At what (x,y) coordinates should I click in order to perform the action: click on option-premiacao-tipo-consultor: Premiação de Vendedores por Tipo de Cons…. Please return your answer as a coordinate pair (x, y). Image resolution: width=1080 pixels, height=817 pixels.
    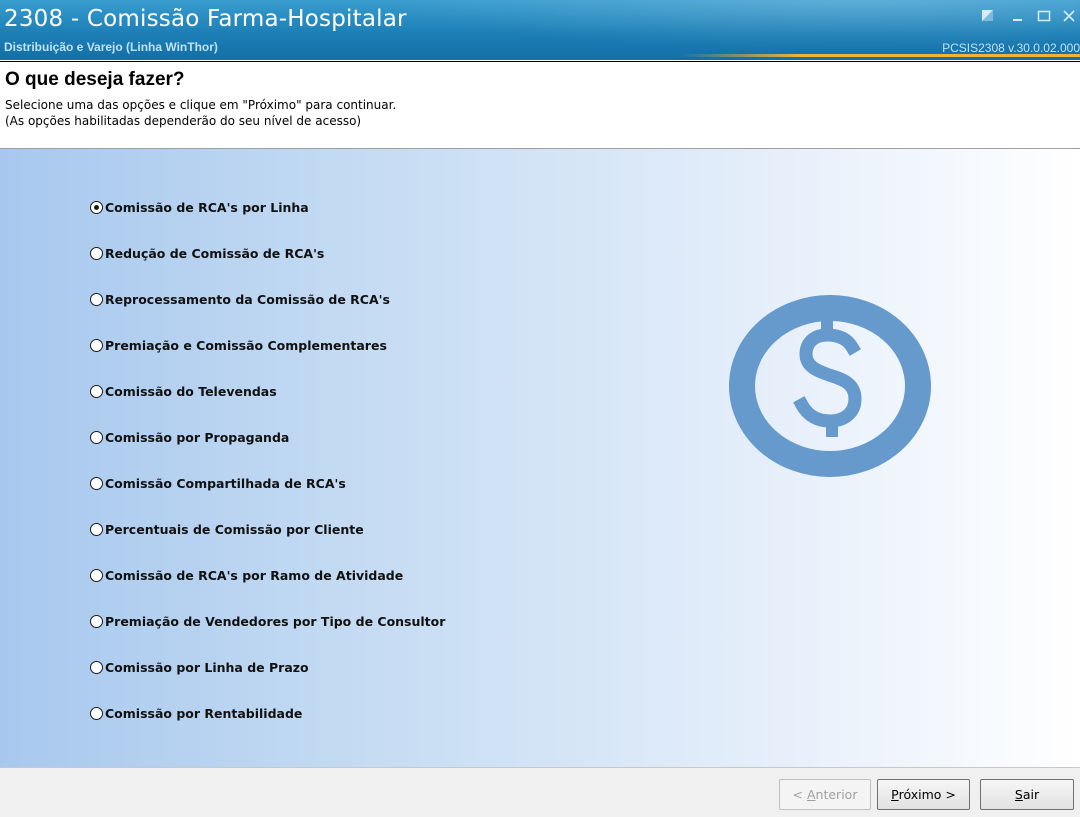
    Looking at the image, I should click on (267, 621).